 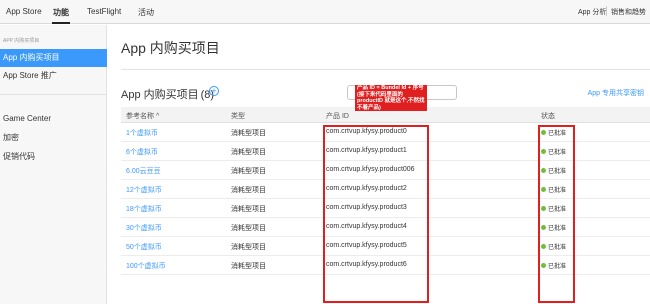 What do you see at coordinates (144, 247) in the screenshot?
I see `product-name-link: 50个虚拟币` at bounding box center [144, 247].